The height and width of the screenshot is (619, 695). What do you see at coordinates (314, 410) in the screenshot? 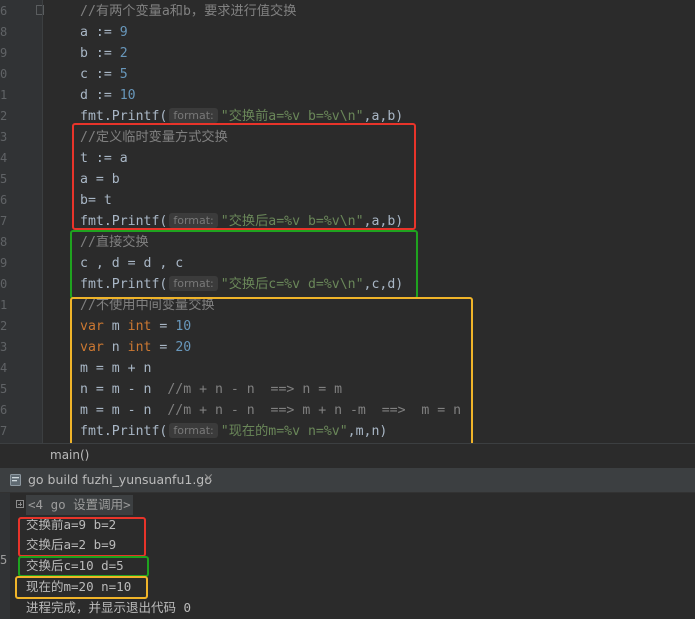
I see `comment: //m + n - n ==> m + n -m ==> m = n` at bounding box center [314, 410].